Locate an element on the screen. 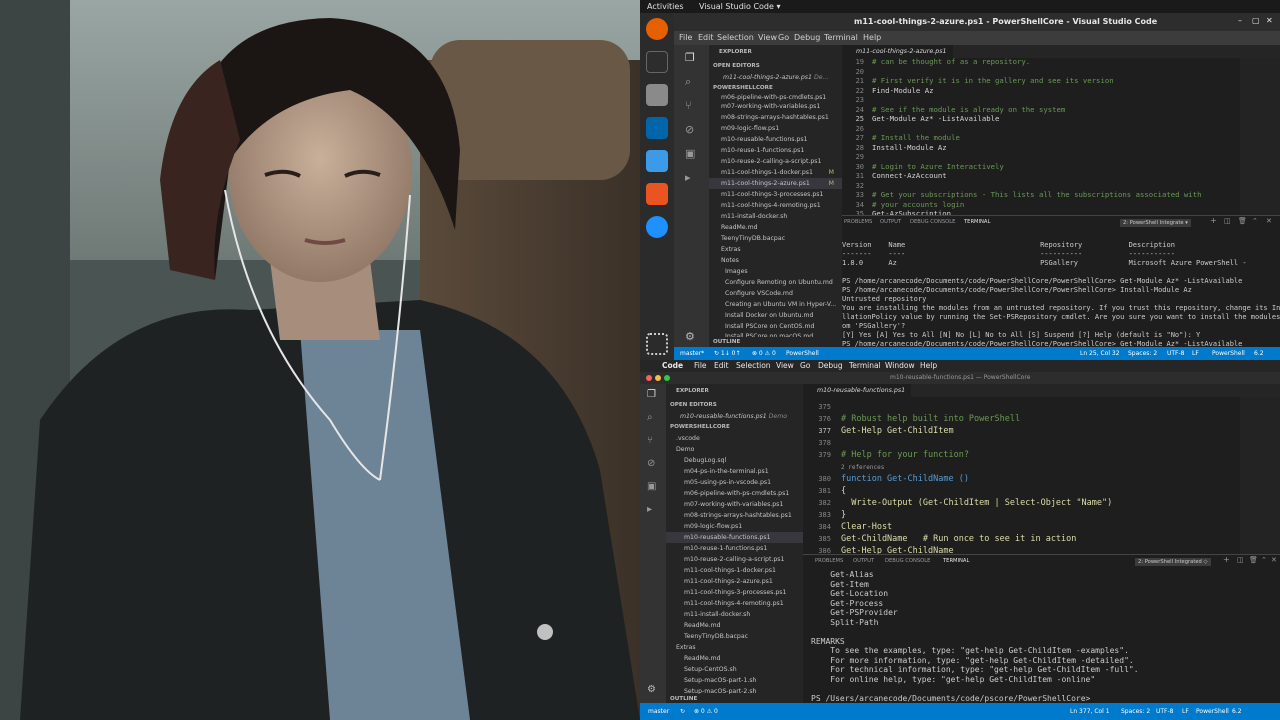 The width and height of the screenshot is (1280, 720). close-icon: ✕ is located at coordinates (1269, 20).